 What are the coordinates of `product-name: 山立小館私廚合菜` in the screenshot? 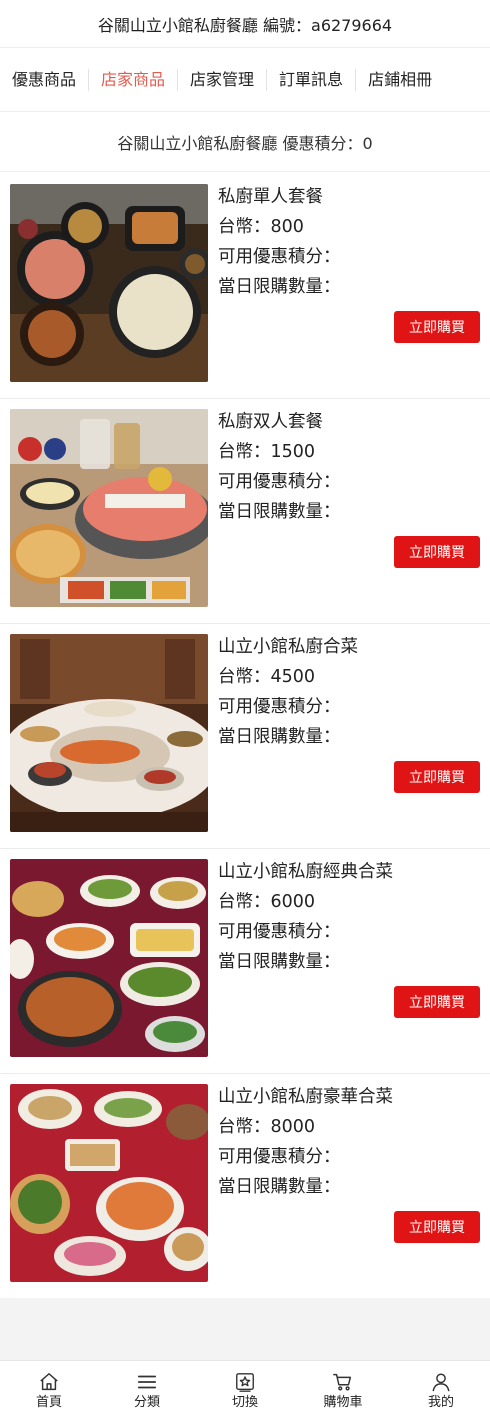 It's located at (288, 647).